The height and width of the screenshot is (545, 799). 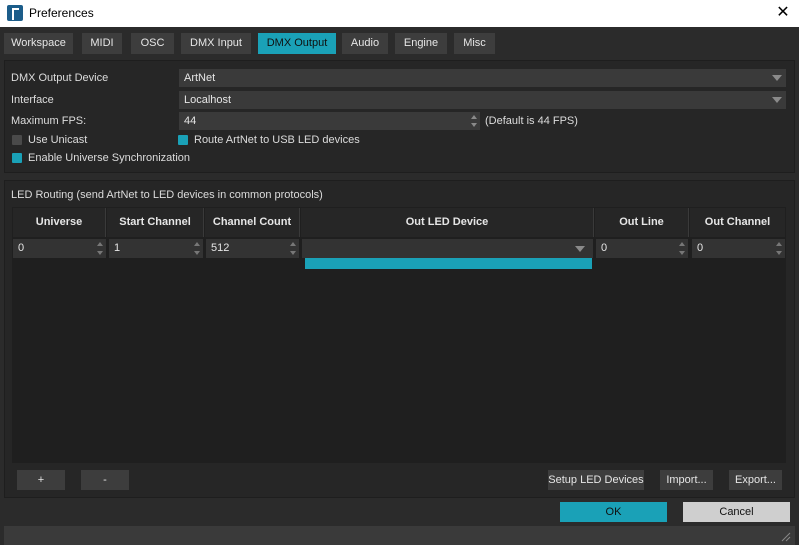 What do you see at coordinates (736, 512) in the screenshot?
I see `cancel-button: Cancel` at bounding box center [736, 512].